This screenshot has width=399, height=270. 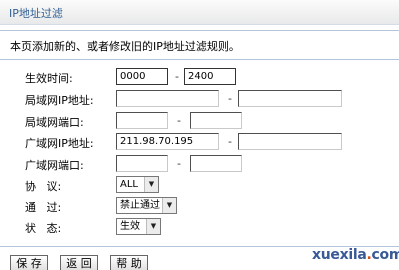 I want to click on save-button: 保 存, so click(x=29, y=262).